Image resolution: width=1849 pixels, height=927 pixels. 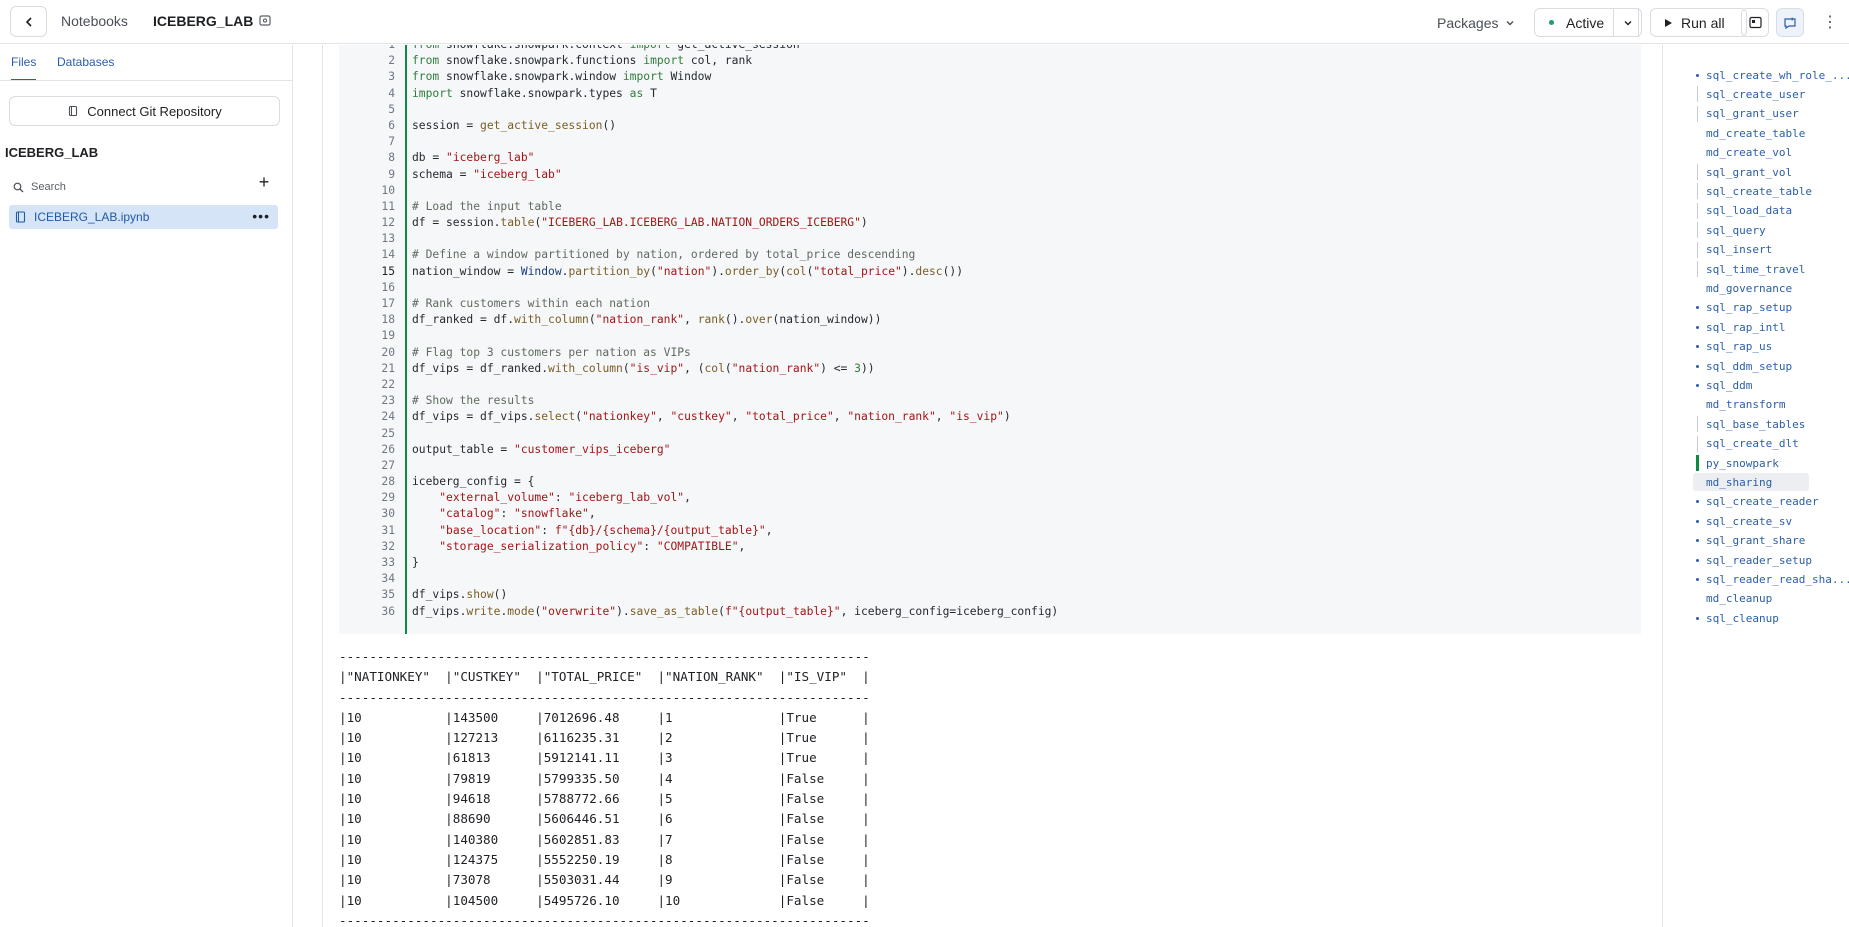 I want to click on line-number: 21, so click(x=388, y=368).